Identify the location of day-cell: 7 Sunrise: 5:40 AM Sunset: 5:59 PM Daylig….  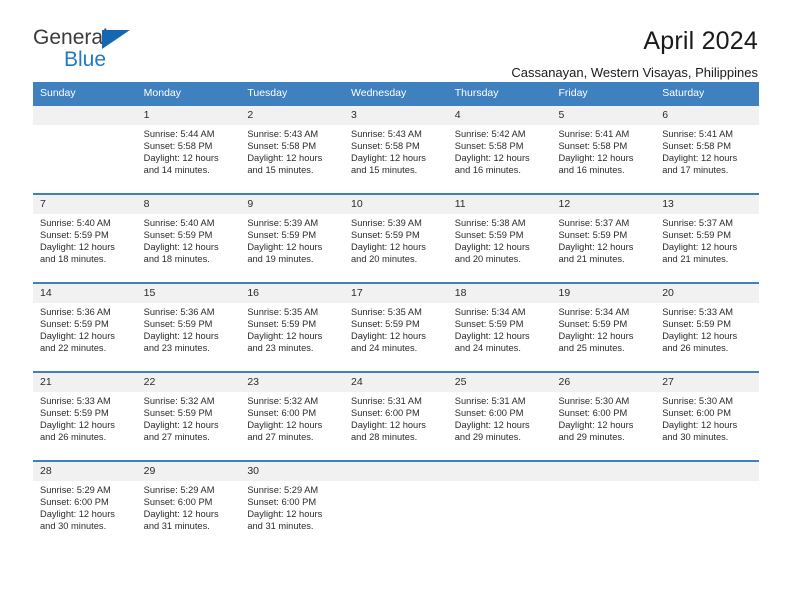
(85, 238).